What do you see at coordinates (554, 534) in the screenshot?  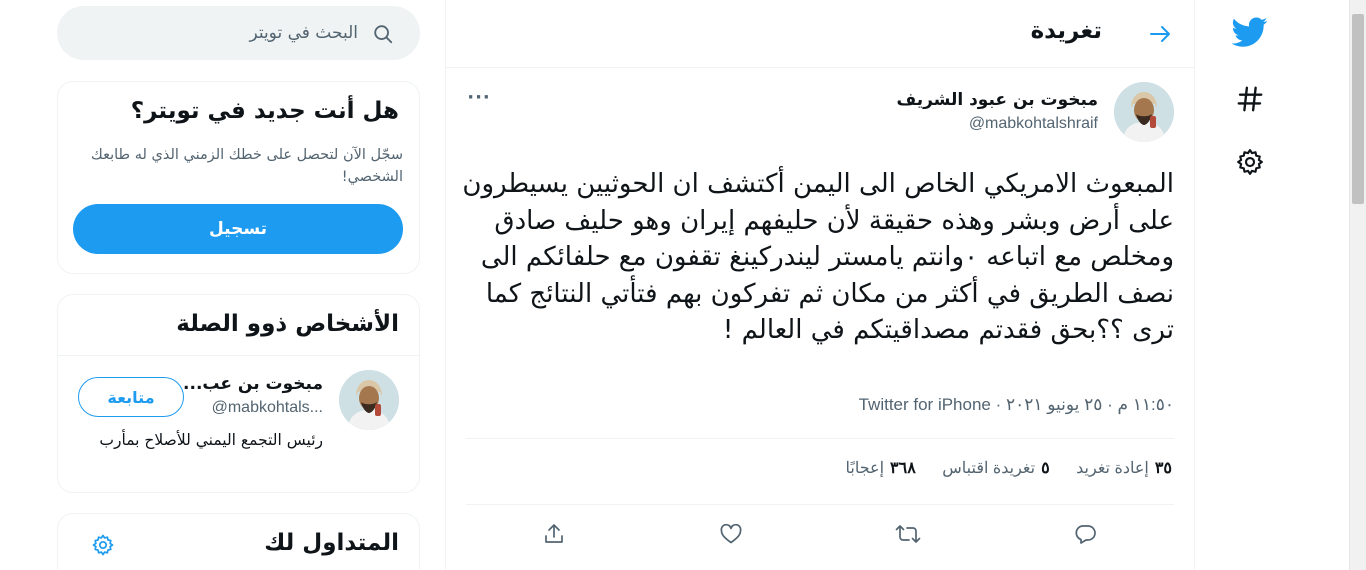 I see `share-icon` at bounding box center [554, 534].